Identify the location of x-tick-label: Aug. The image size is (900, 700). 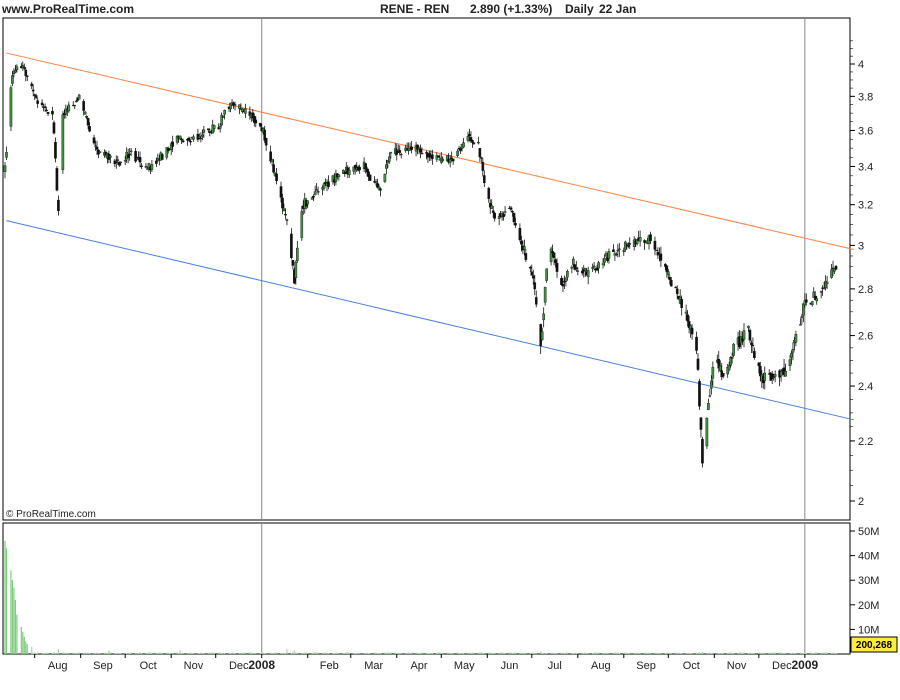
(601, 666).